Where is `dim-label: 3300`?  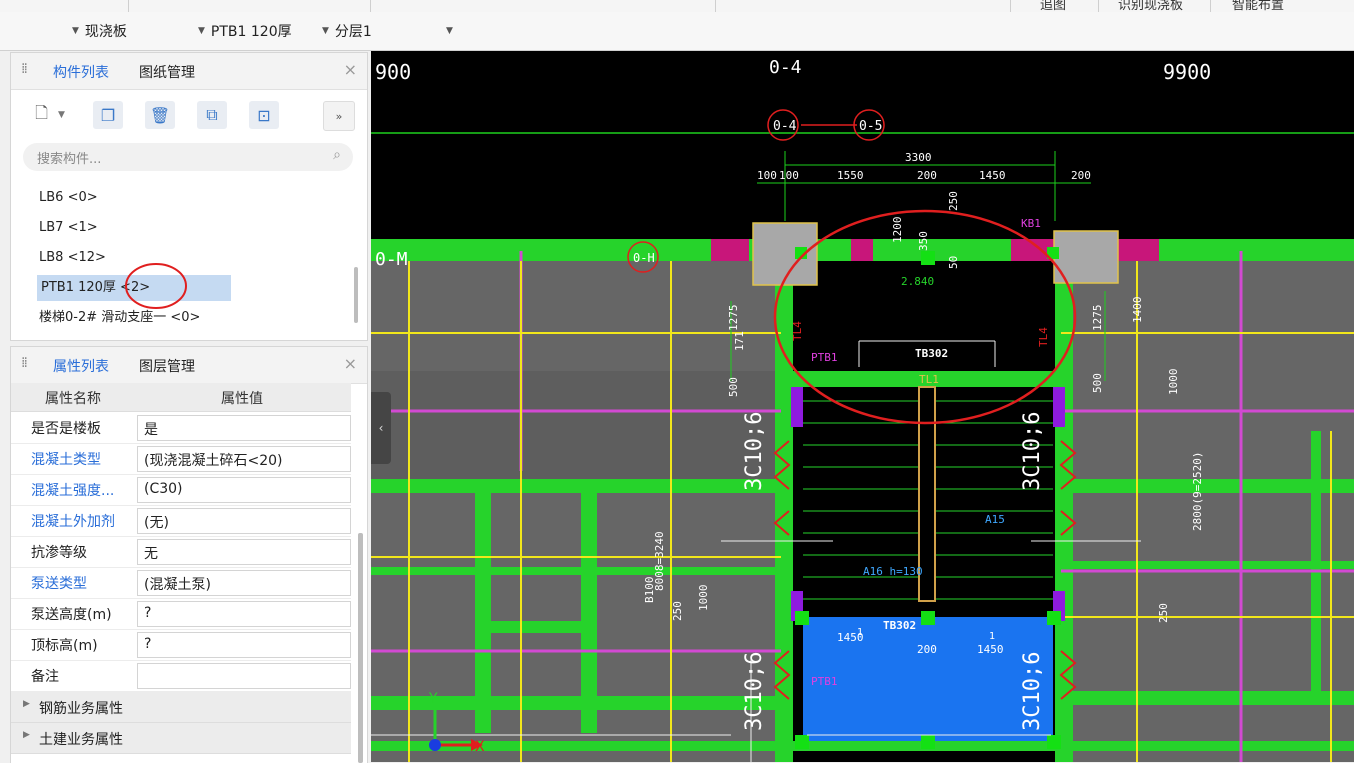
dim-label: 3300 is located at coordinates (918, 157).